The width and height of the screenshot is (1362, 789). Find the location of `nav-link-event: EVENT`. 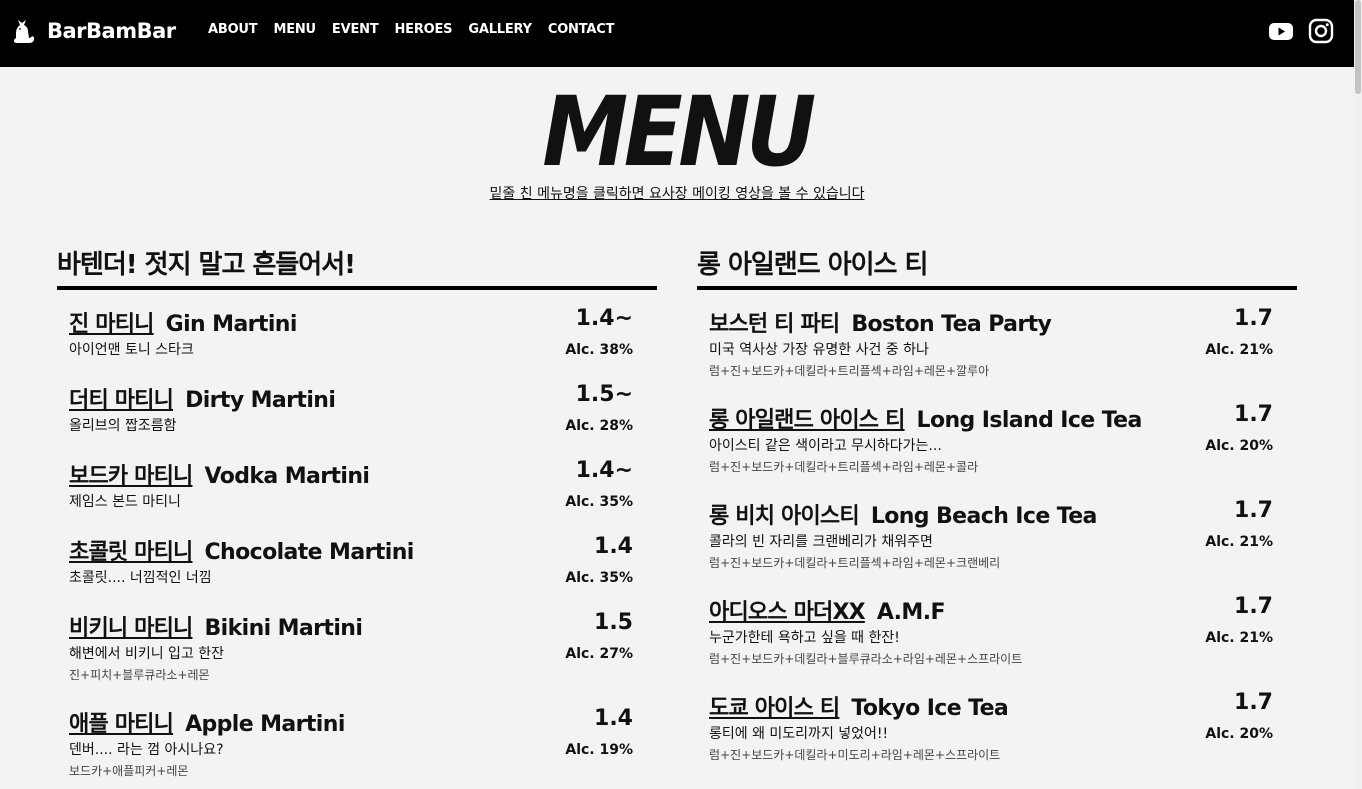

nav-link-event: EVENT is located at coordinates (355, 29).